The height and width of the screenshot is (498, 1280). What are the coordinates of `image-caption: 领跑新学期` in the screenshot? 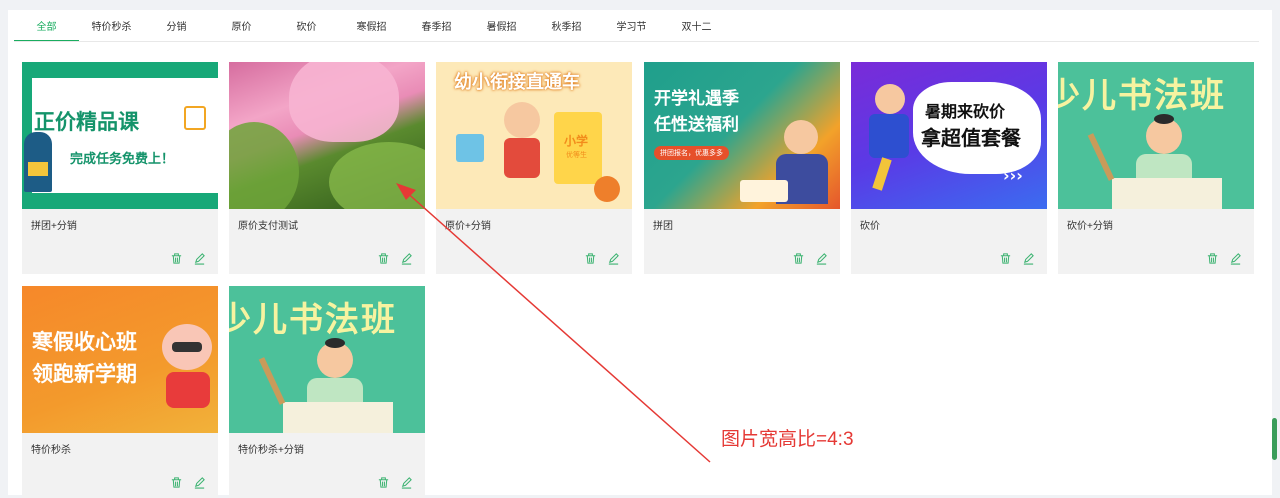 It's located at (84, 374).